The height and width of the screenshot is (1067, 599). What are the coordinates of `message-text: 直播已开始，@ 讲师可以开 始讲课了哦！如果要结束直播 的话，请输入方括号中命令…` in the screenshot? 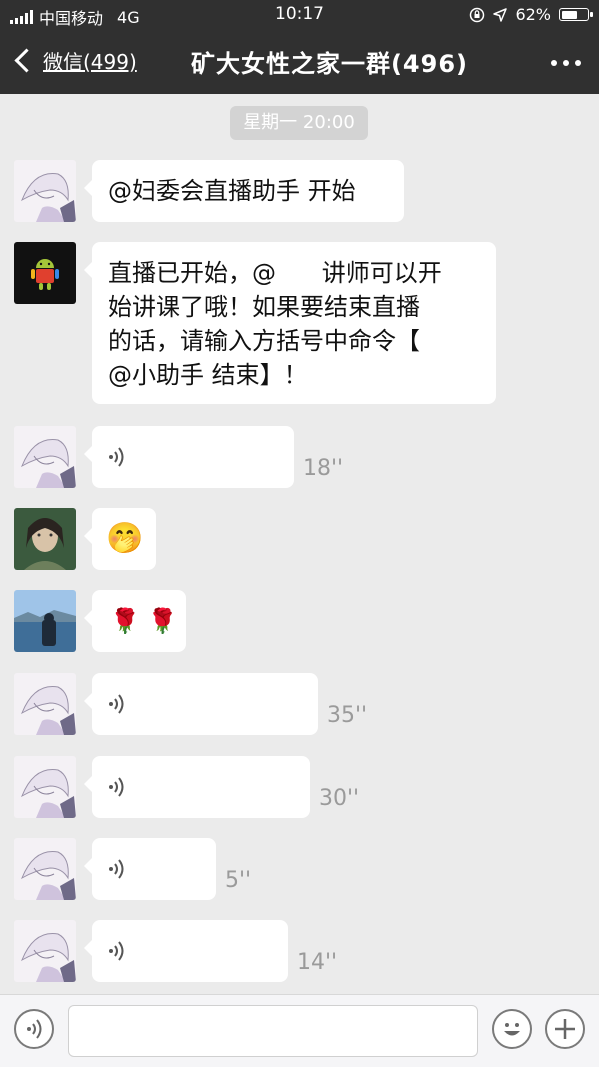 It's located at (275, 324).